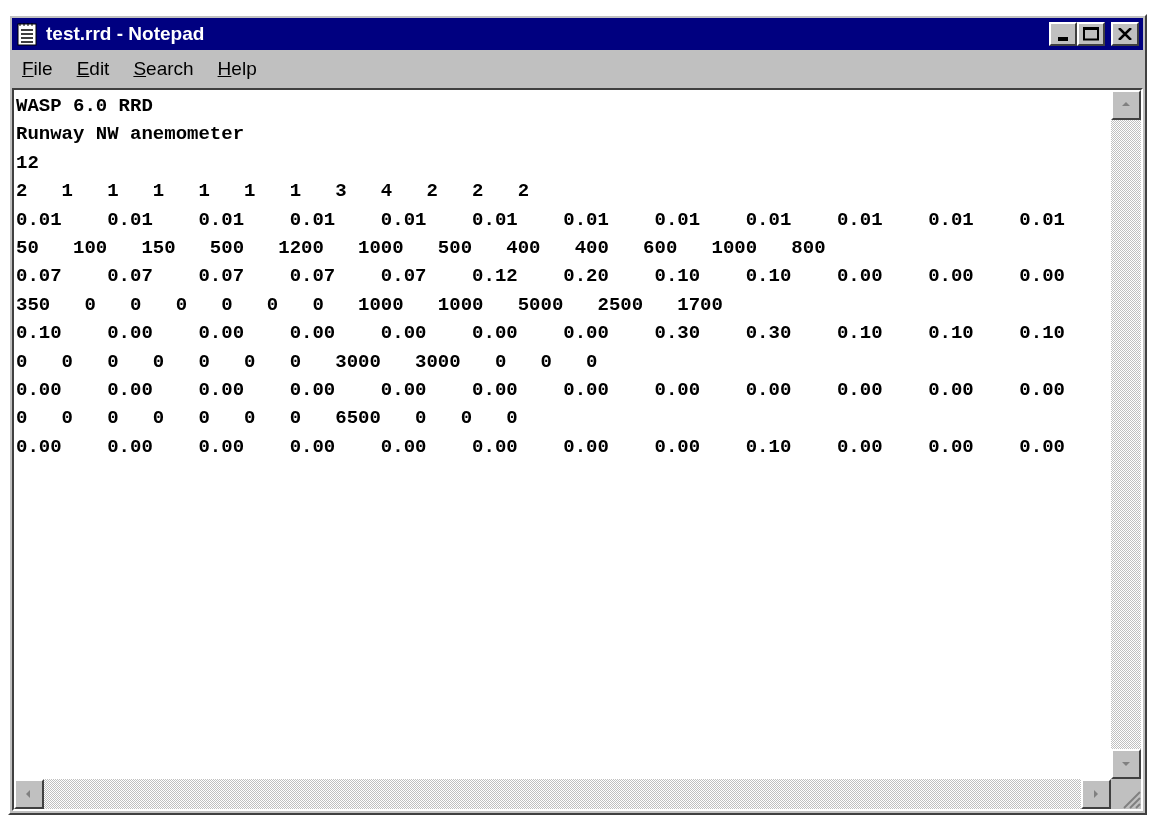 Image resolution: width=1155 pixels, height=815 pixels. I want to click on text-line: 0.10 0.00 0.00 0.00 0.00 0.00 0.00 0.30 0.30 0.10 0.10 0.10, so click(540, 334).